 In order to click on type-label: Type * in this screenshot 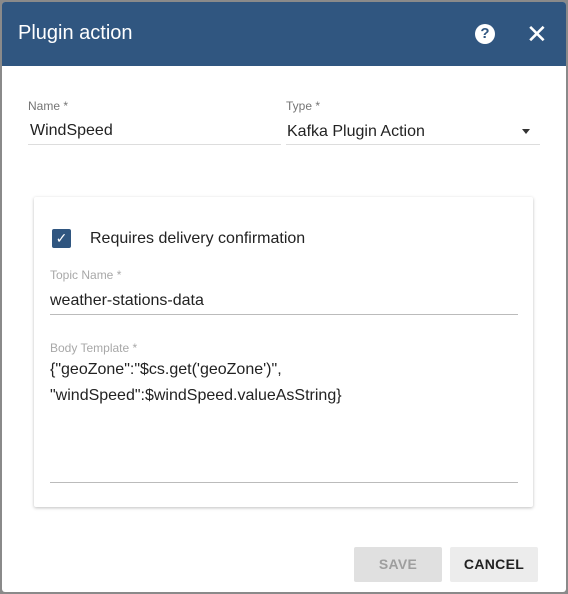, I will do `click(303, 106)`.